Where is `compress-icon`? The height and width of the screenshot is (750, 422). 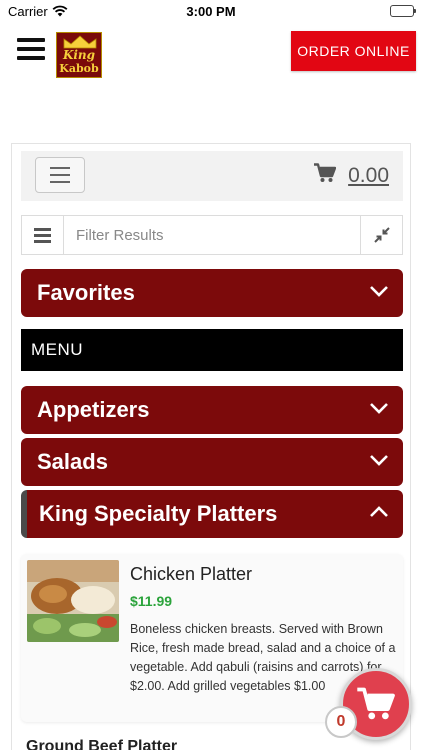
compress-icon is located at coordinates (381, 235).